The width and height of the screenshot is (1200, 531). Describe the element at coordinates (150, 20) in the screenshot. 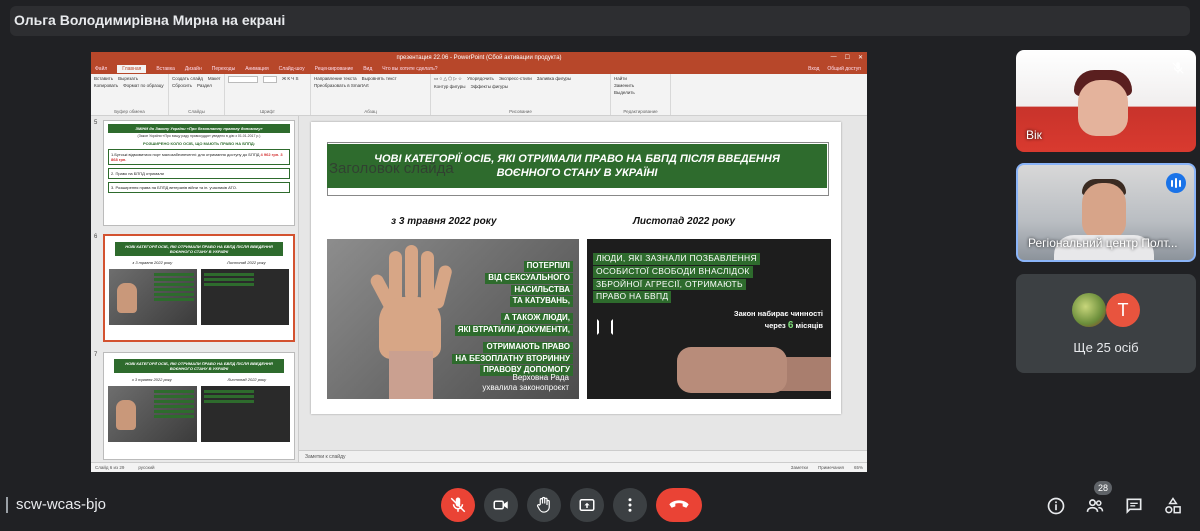

I see `presenter-label: Ольга Володимирівна Мирна на екрані` at that location.